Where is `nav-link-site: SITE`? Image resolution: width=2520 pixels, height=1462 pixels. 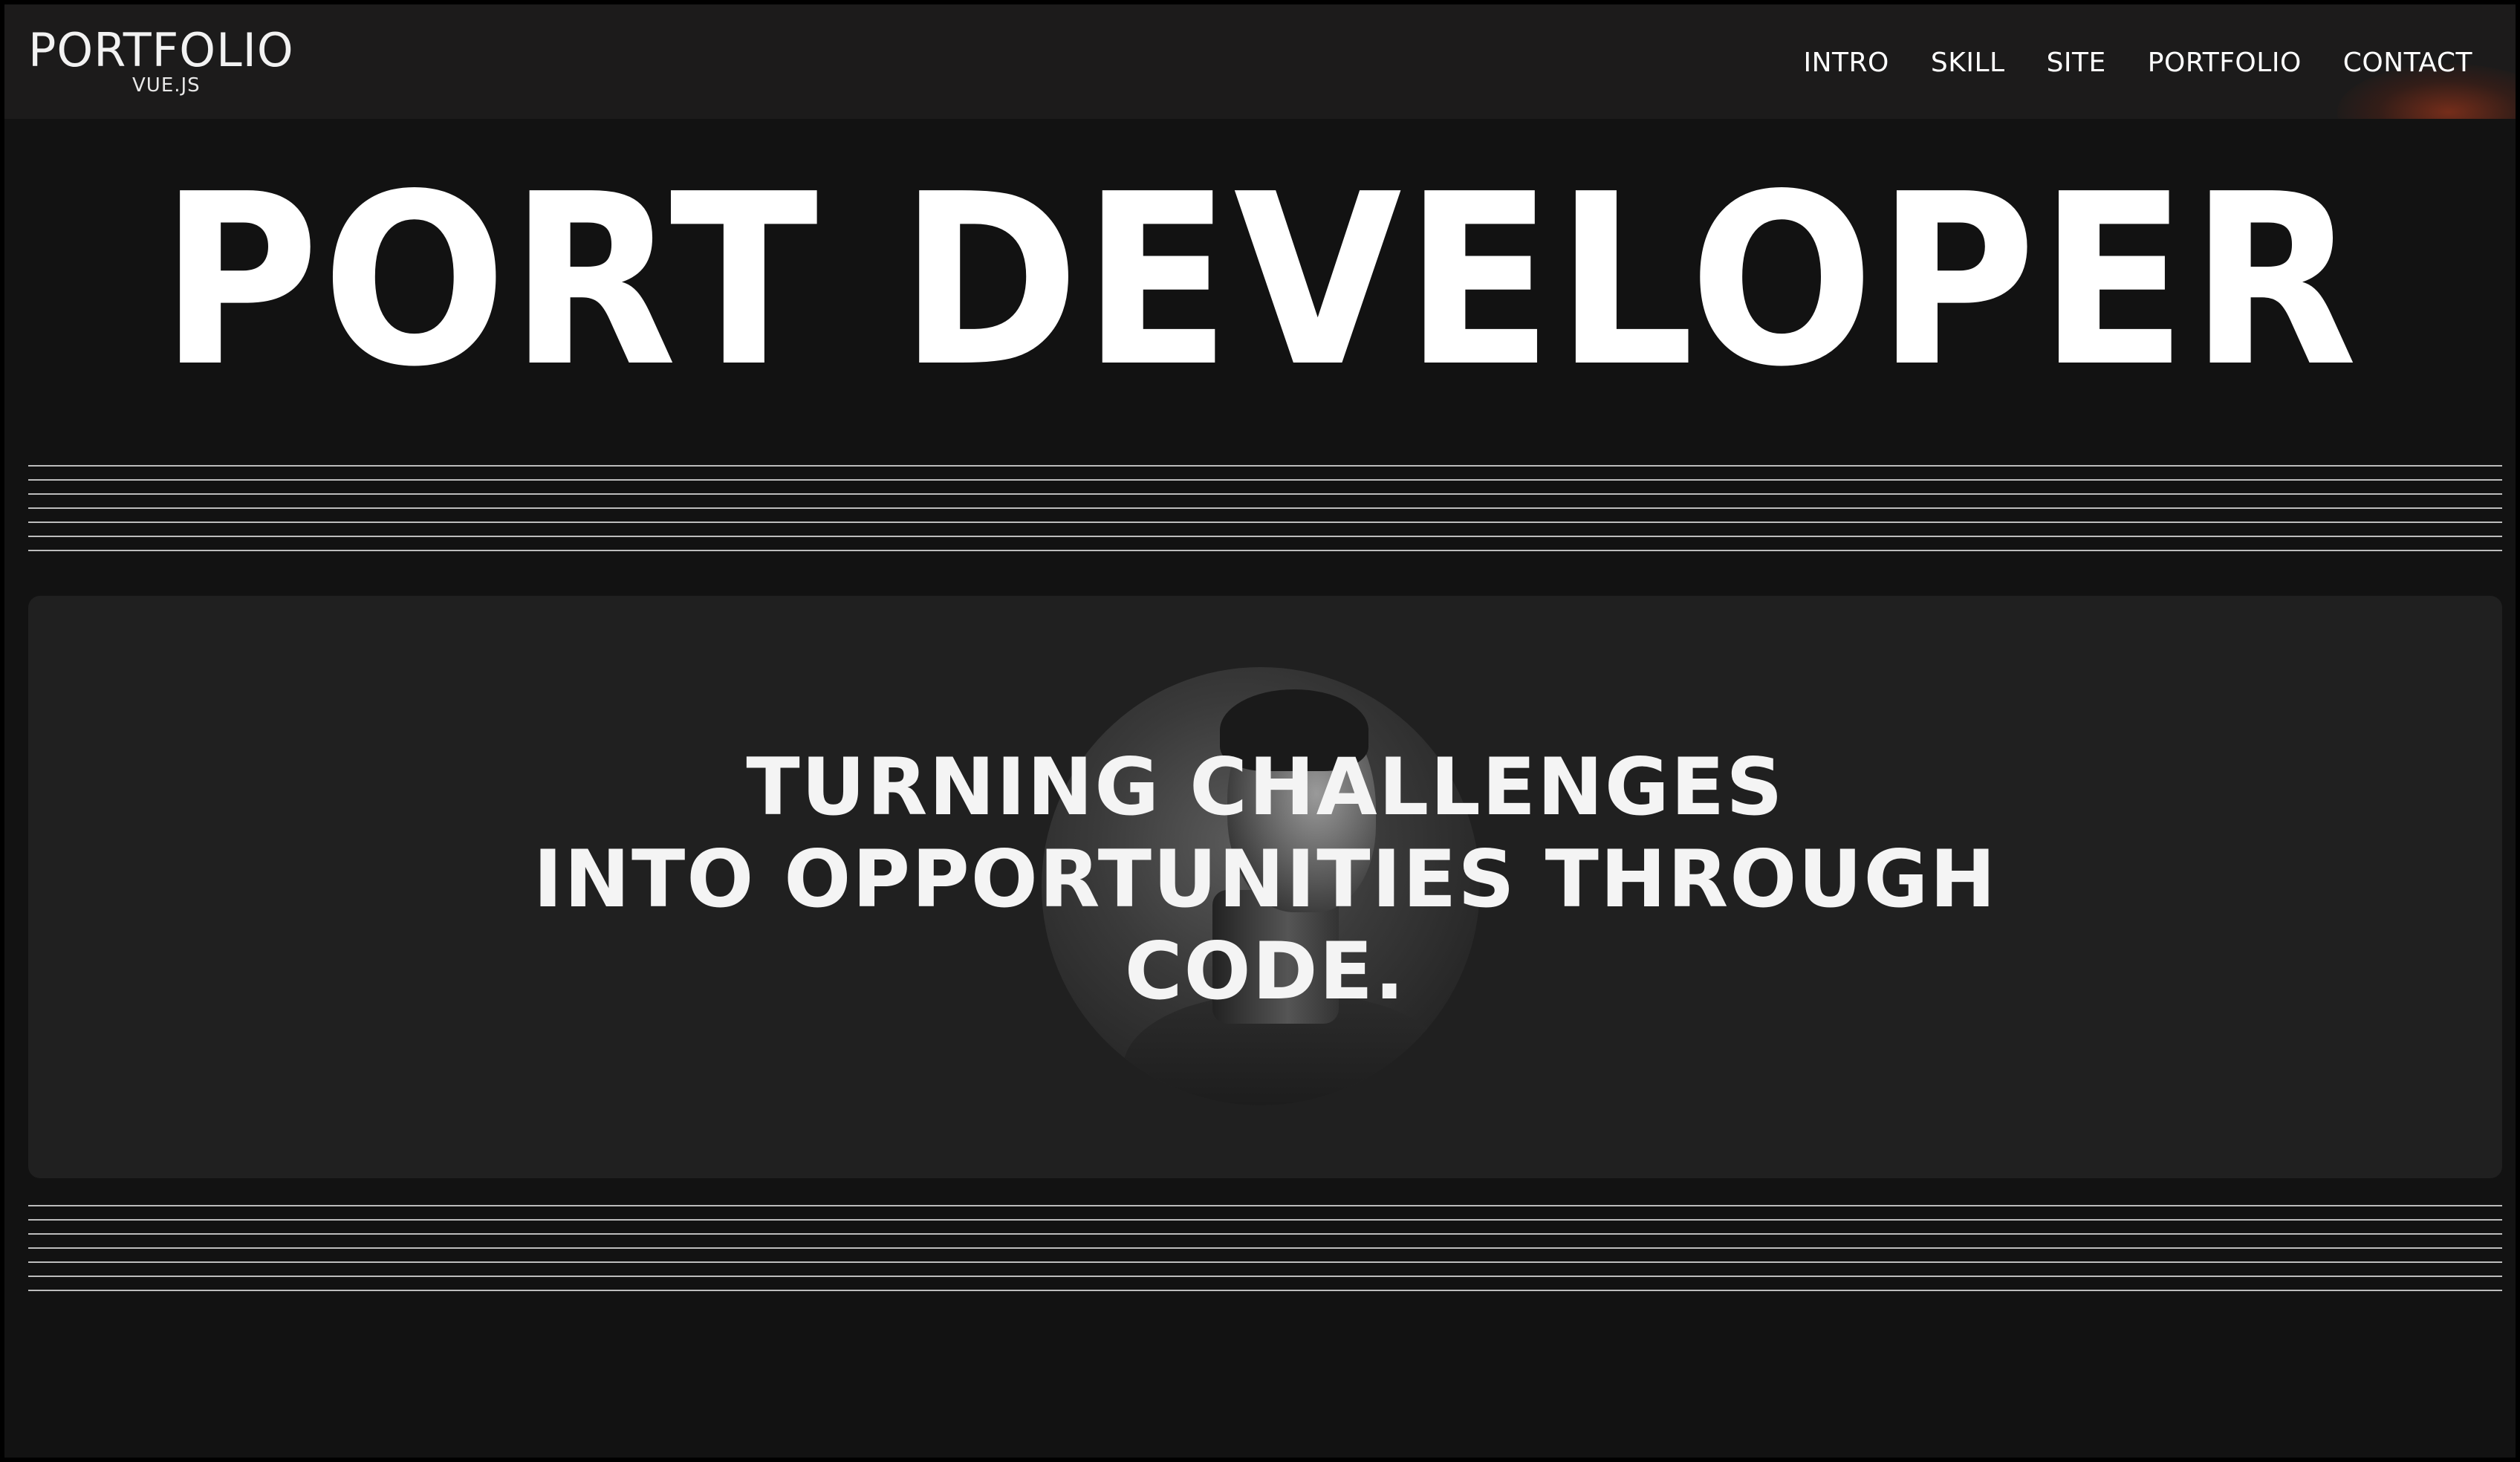 nav-link-site: SITE is located at coordinates (2077, 63).